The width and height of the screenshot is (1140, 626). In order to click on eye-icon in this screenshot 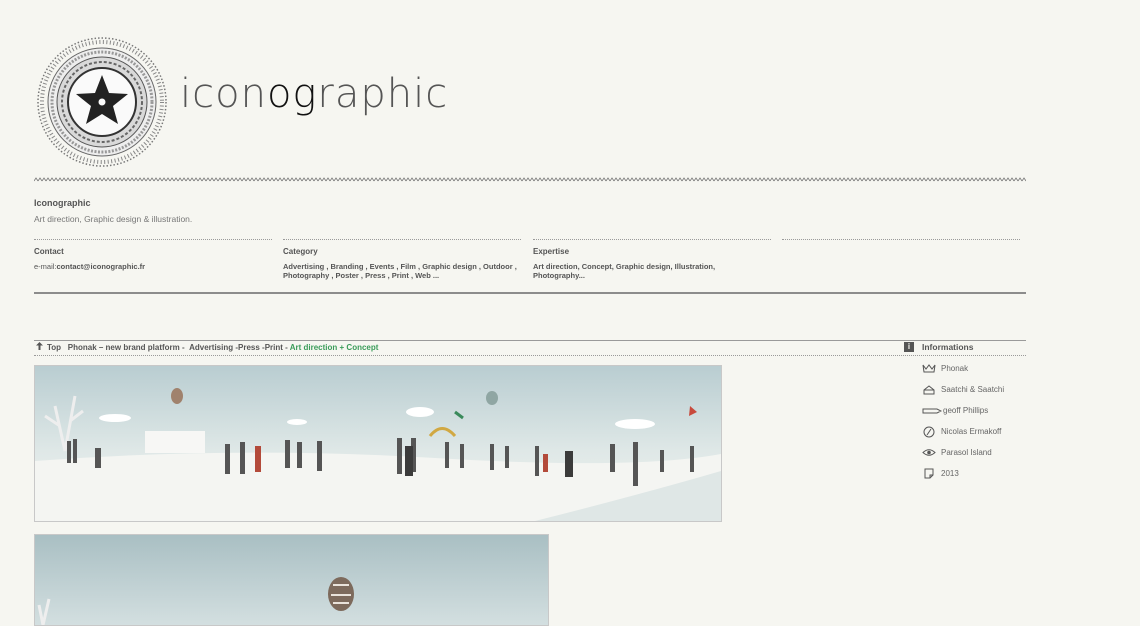, I will do `click(929, 453)`.